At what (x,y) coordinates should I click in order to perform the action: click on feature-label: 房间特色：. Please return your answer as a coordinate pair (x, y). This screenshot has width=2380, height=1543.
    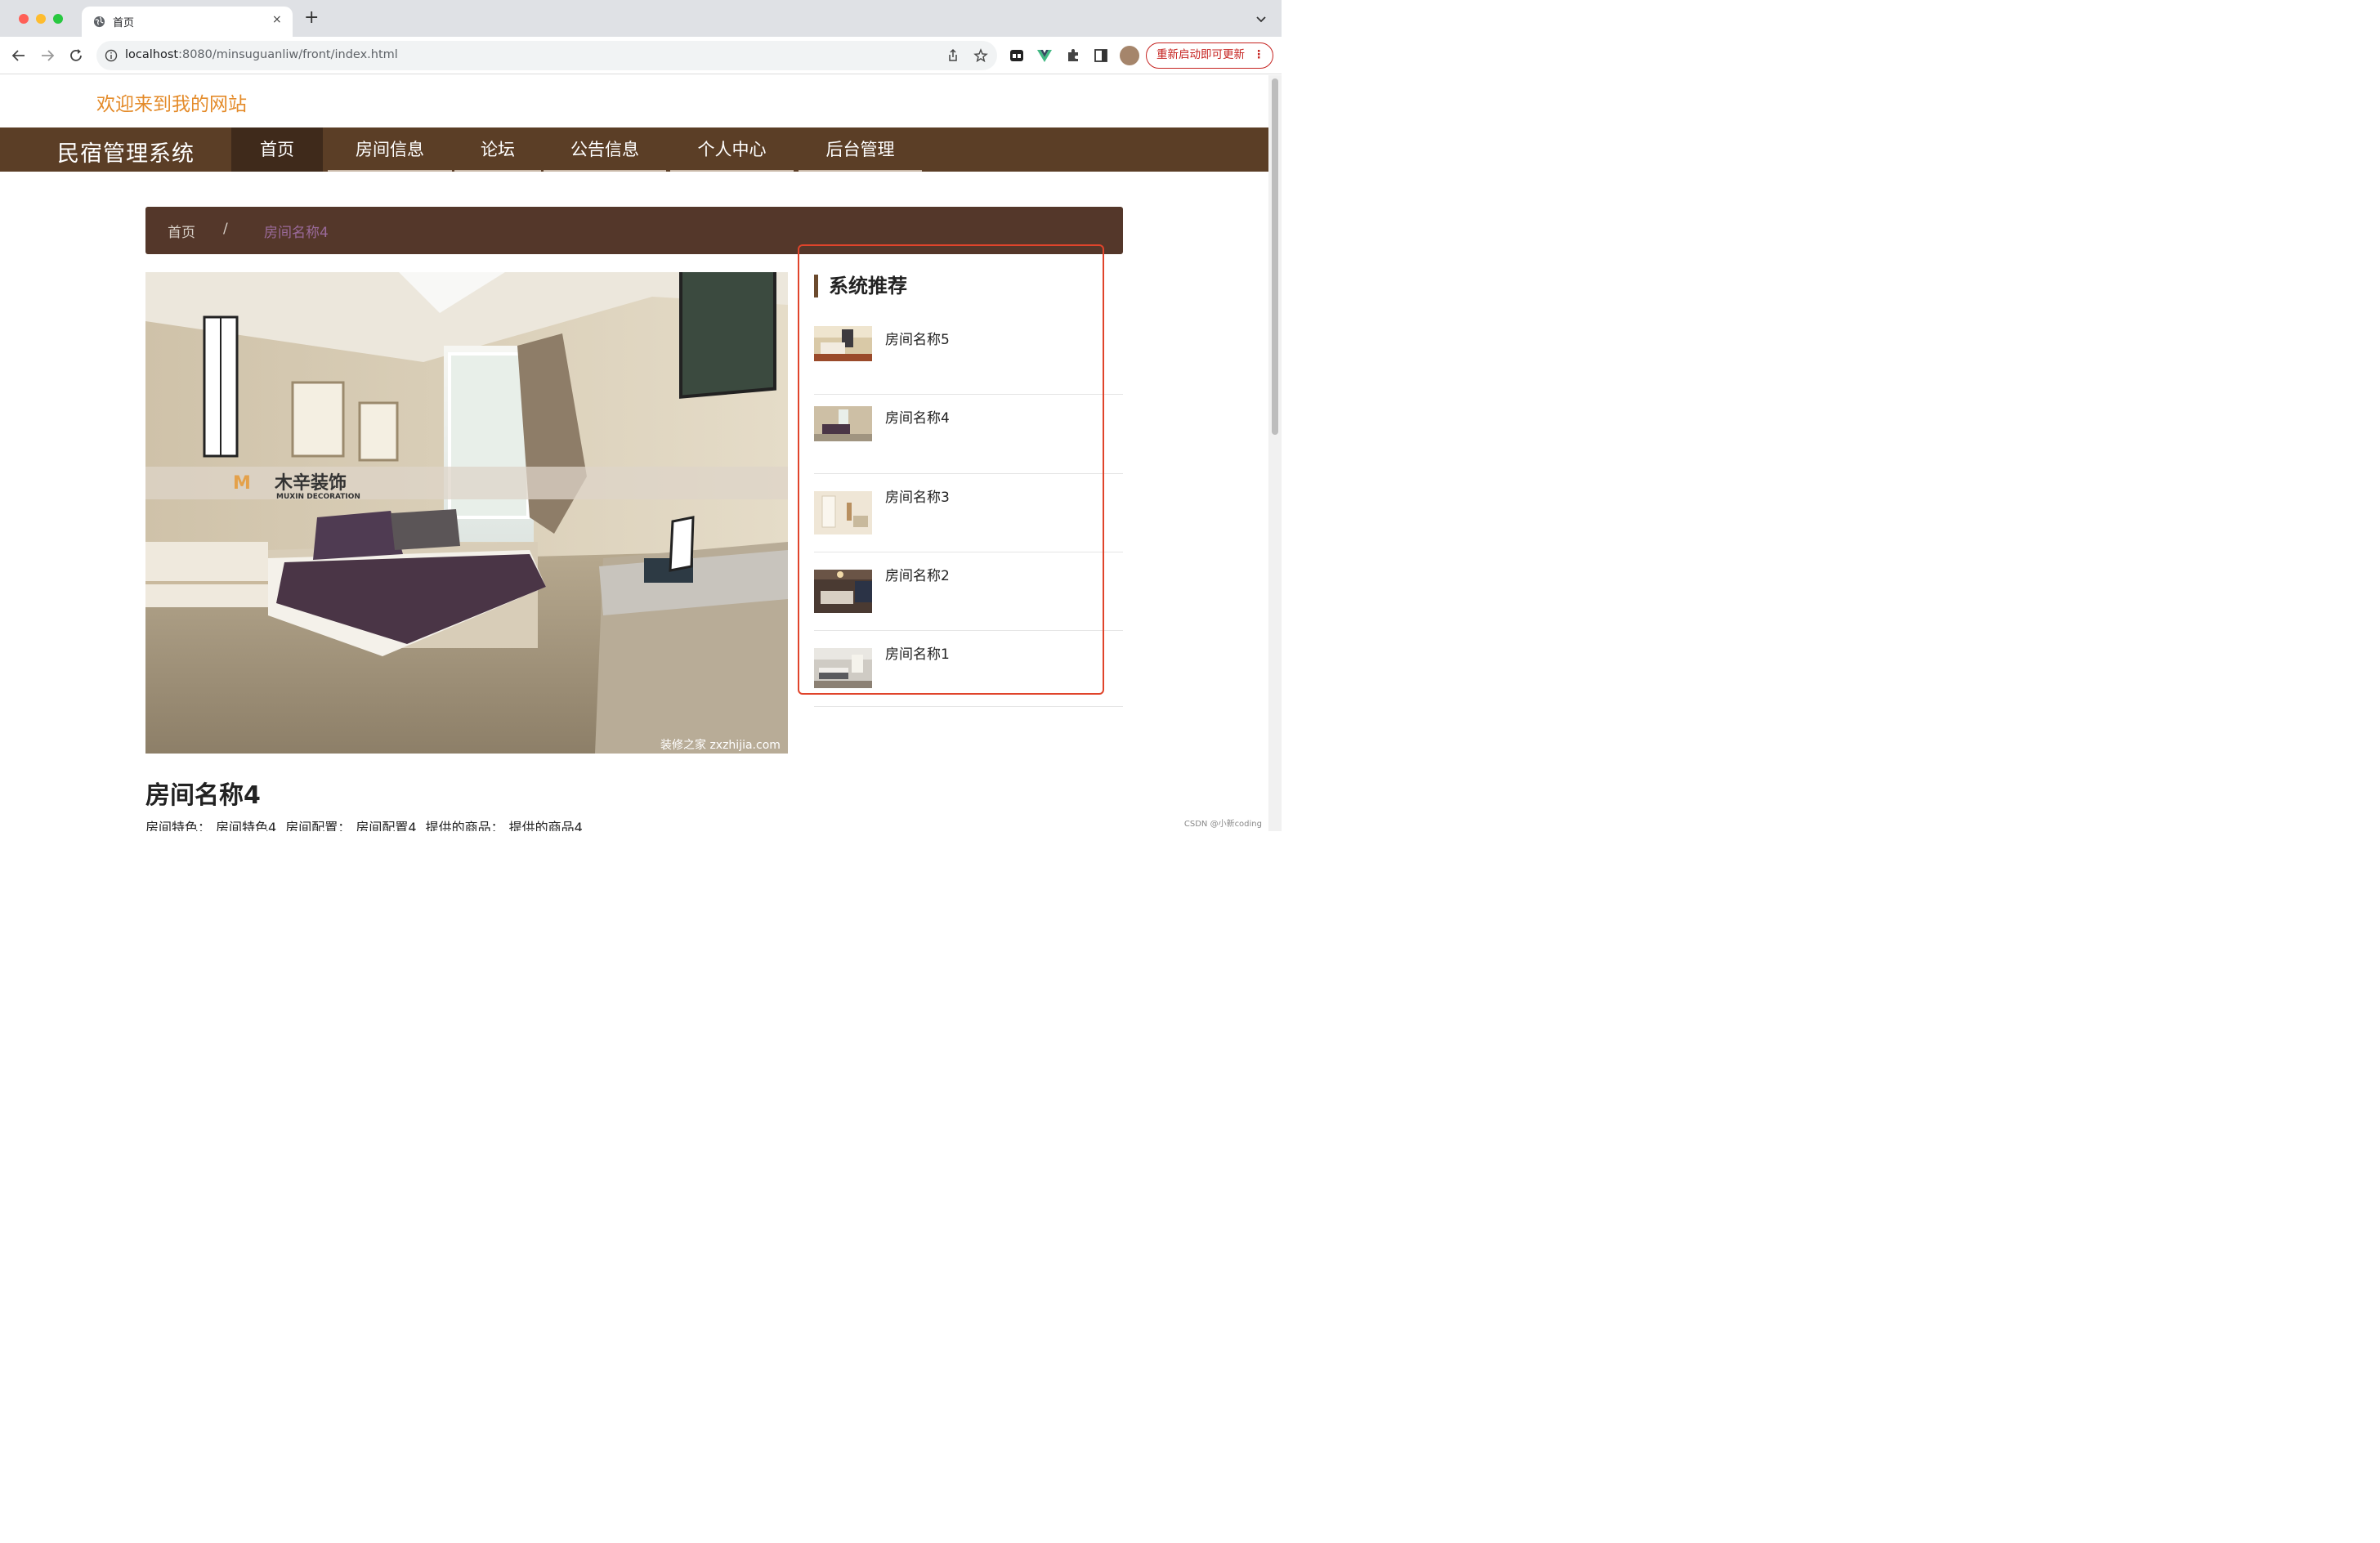
    Looking at the image, I should click on (178, 826).